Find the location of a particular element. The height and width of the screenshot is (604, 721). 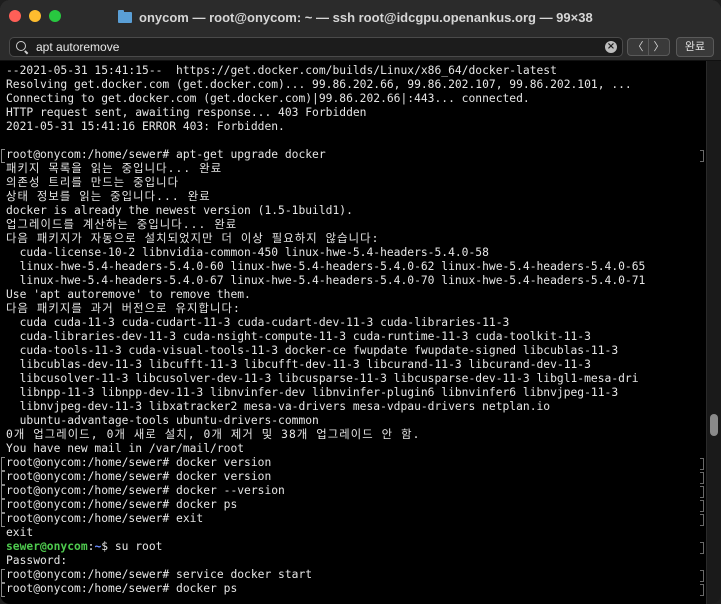

terminal-line: 상태 정보를 읽는 중입니다... 완료 is located at coordinates (108, 196).